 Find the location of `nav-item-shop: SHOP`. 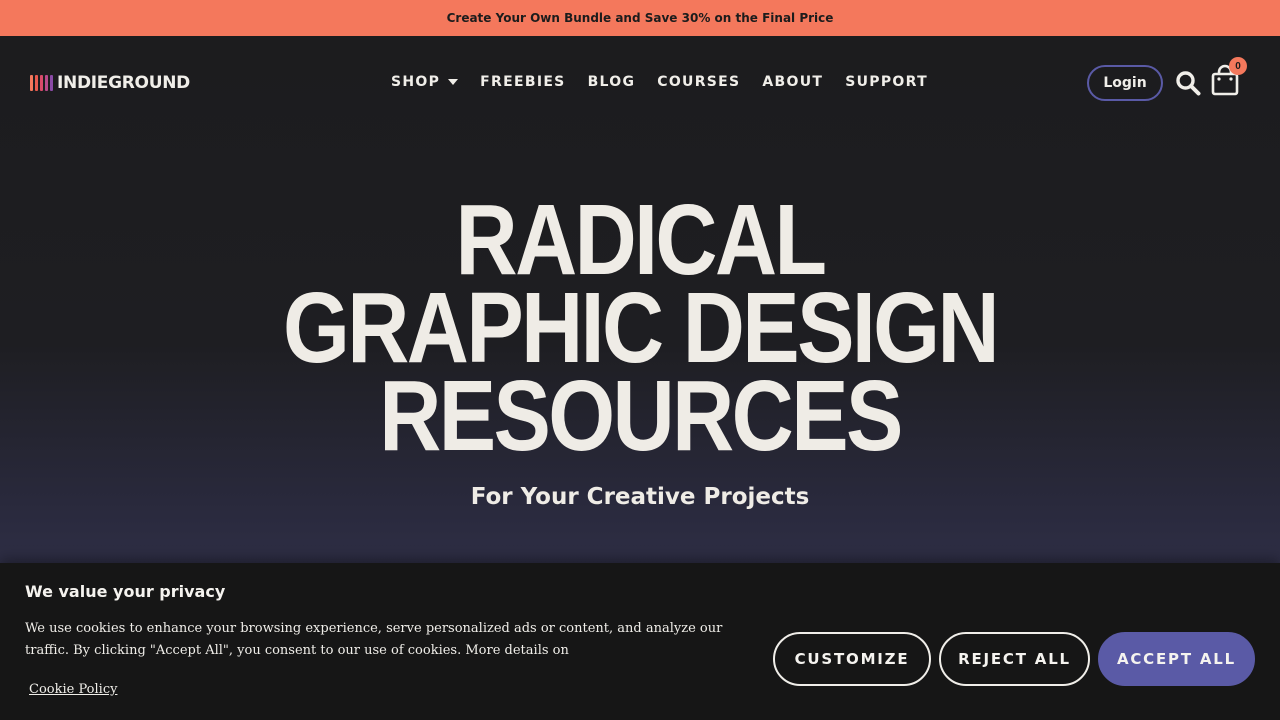

nav-item-shop: SHOP is located at coordinates (425, 82).